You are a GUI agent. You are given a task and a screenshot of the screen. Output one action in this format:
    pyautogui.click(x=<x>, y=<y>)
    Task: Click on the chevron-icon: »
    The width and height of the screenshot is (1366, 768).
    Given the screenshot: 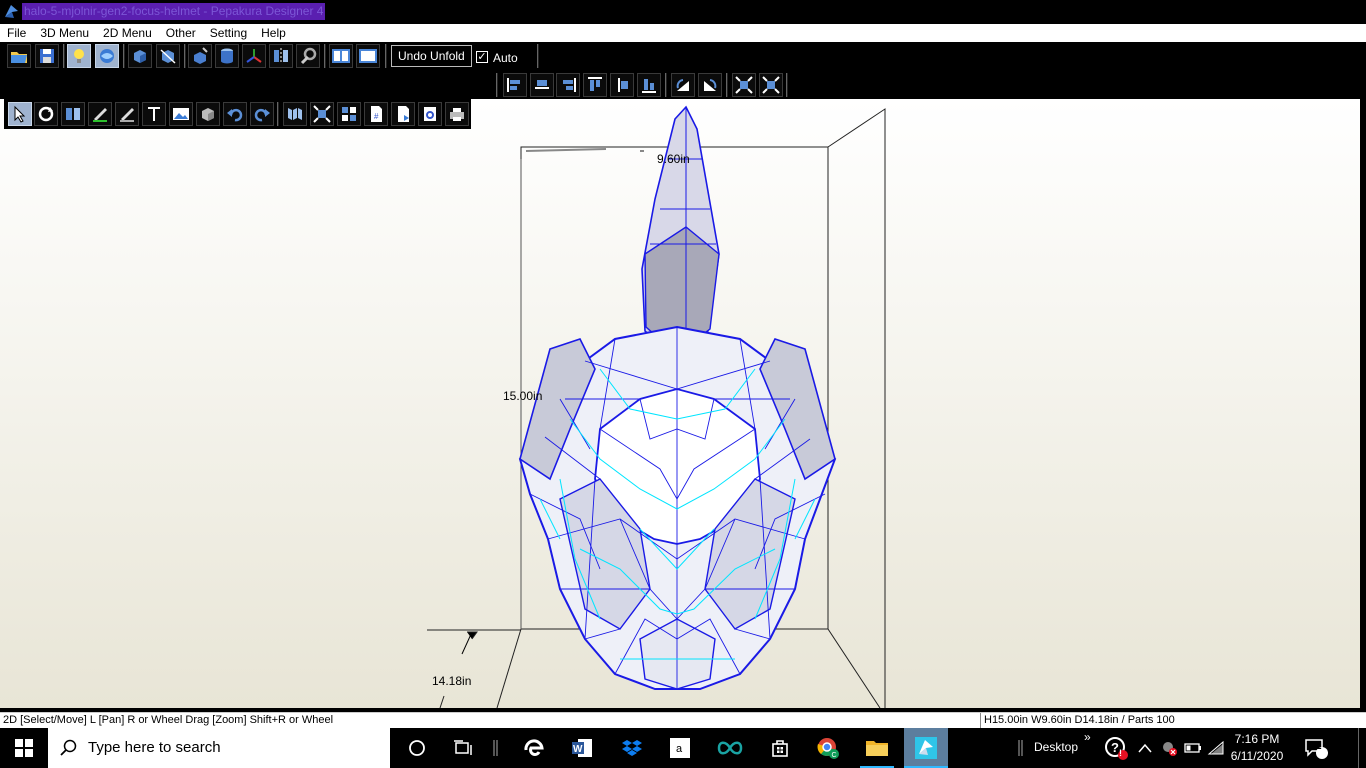 What is the action you would take?
    pyautogui.click(x=1087, y=737)
    